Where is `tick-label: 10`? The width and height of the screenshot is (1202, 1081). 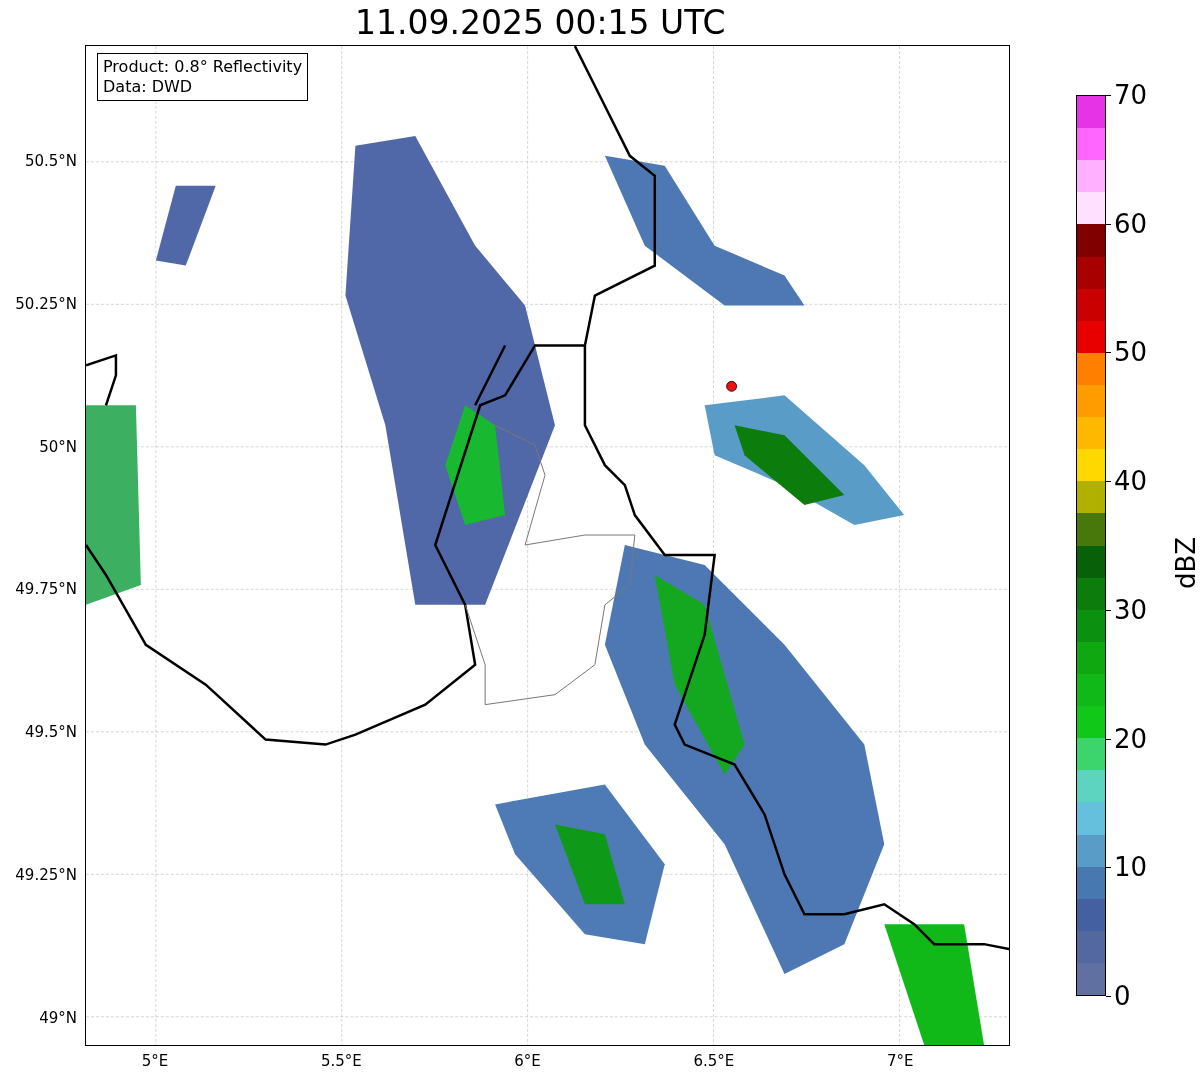
tick-label: 10 is located at coordinates (1131, 867).